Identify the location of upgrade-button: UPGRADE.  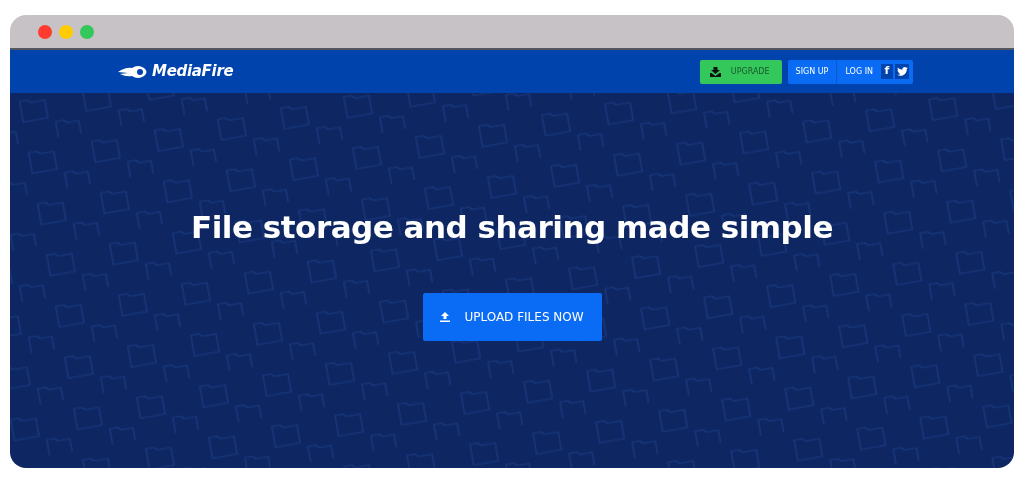
(740, 71).